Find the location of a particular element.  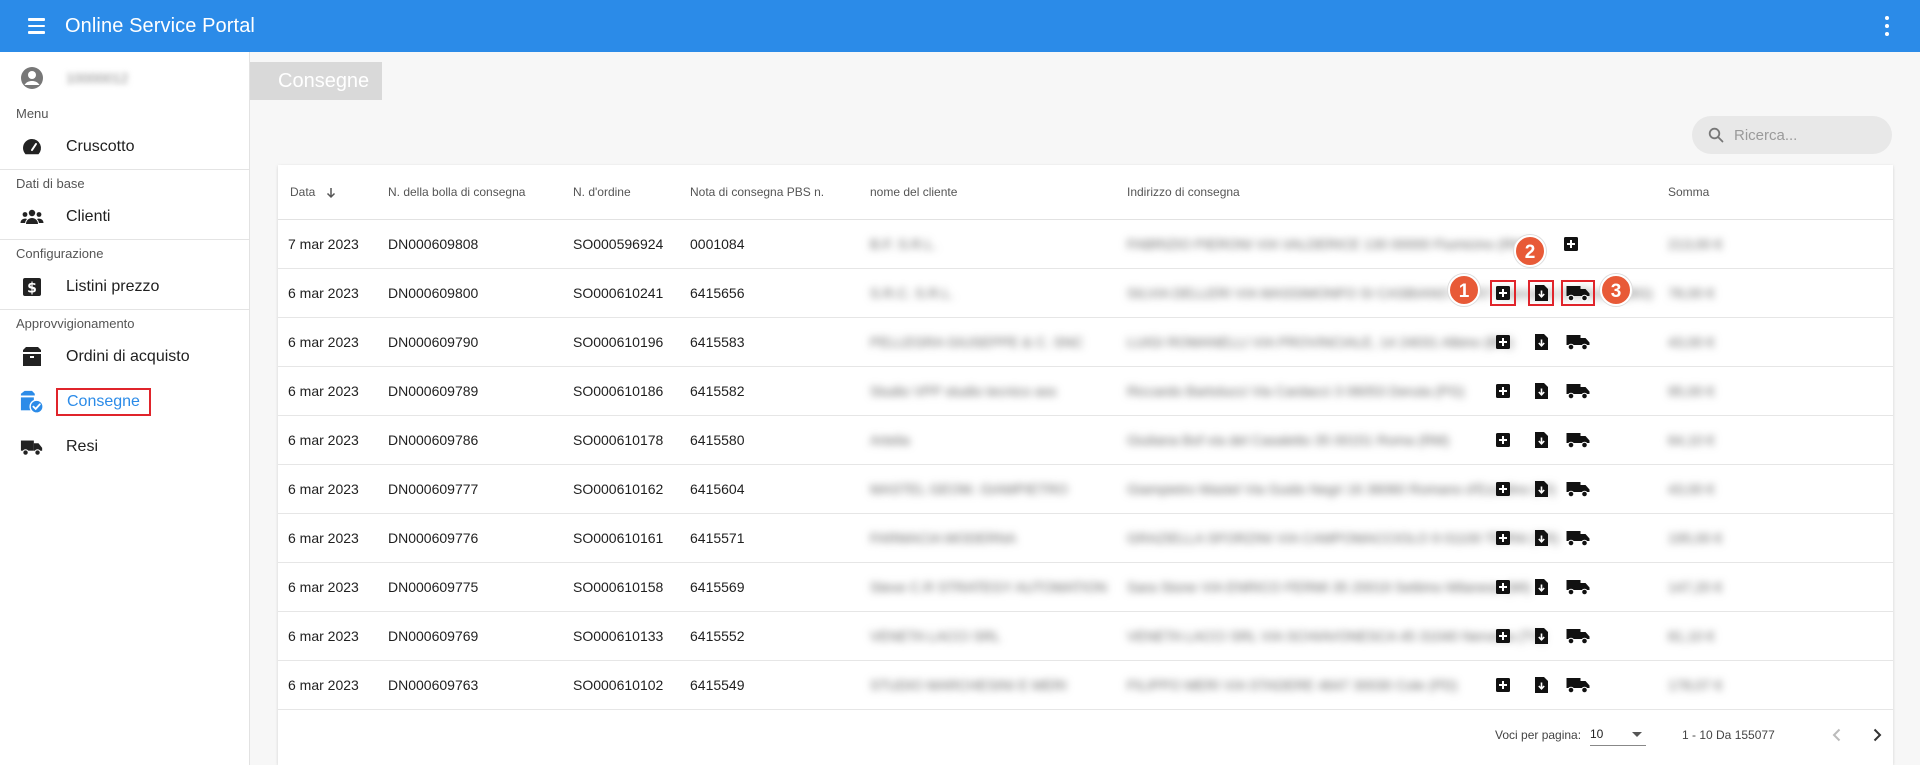

search-input is located at coordinates (1809, 135).